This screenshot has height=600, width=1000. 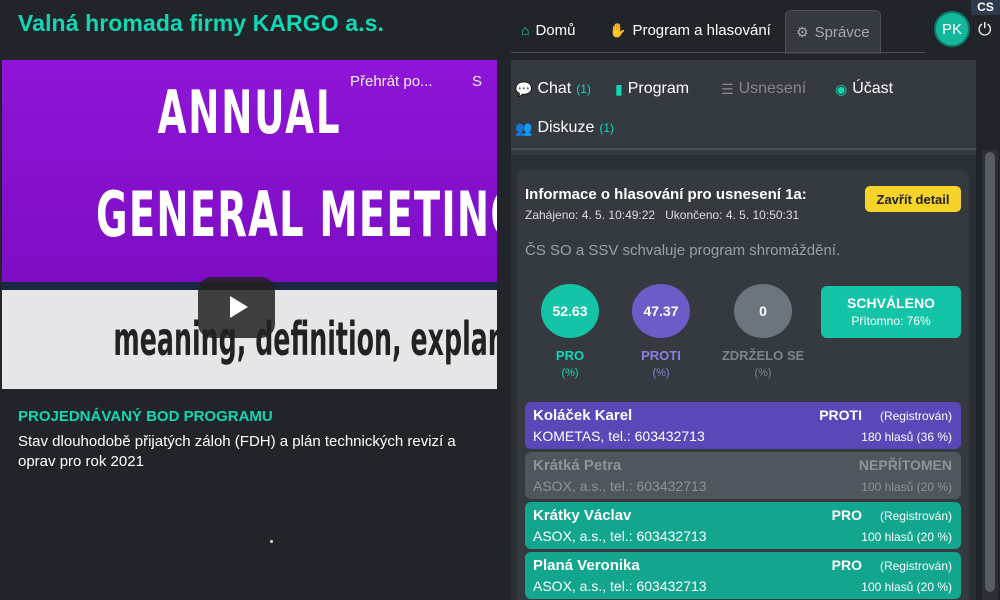 What do you see at coordinates (985, 7) in the screenshot?
I see `language-badge: CS` at bounding box center [985, 7].